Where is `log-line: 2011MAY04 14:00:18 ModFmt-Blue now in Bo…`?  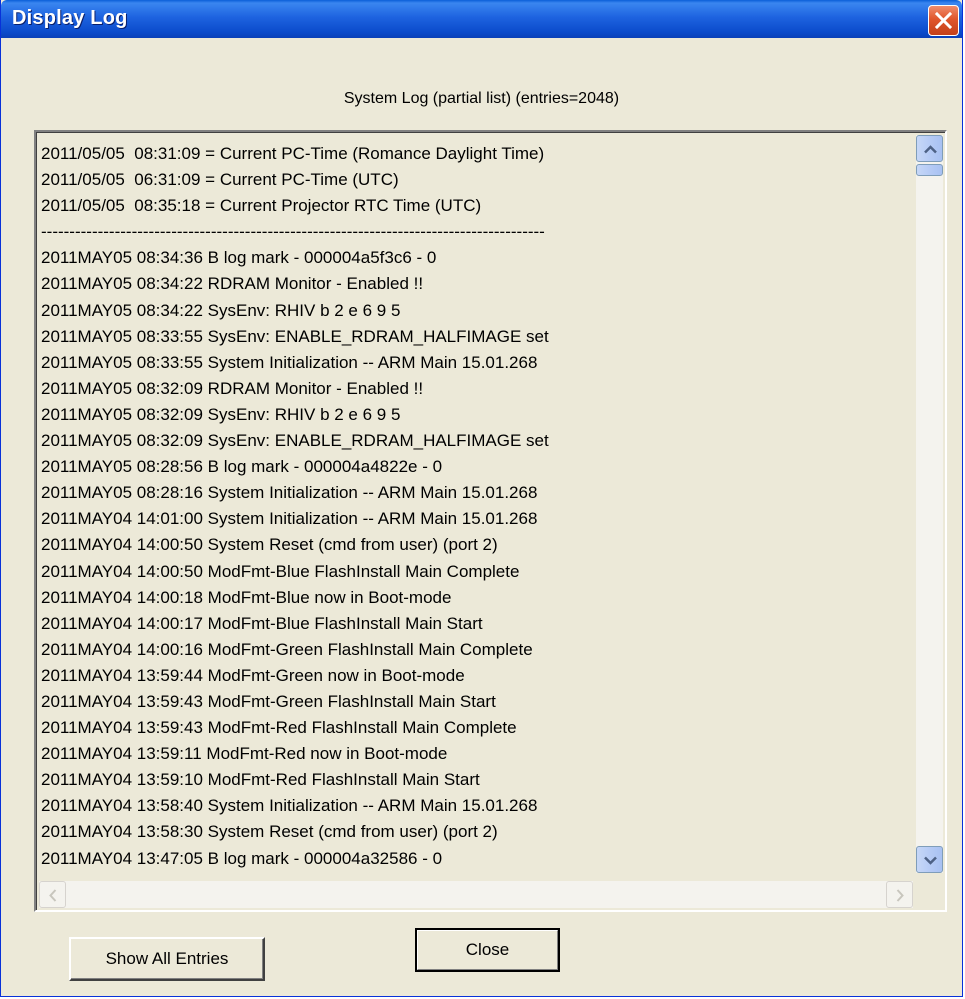
log-line: 2011MAY04 14:00:18 ModFmt-Blue now in Bo… is located at coordinates (246, 597).